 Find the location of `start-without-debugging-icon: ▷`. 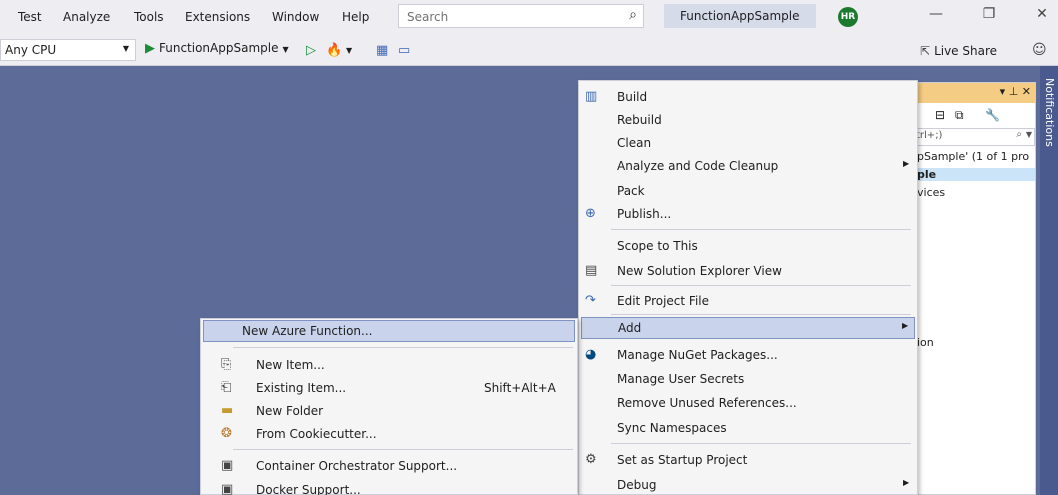

start-without-debugging-icon: ▷ is located at coordinates (311, 50).